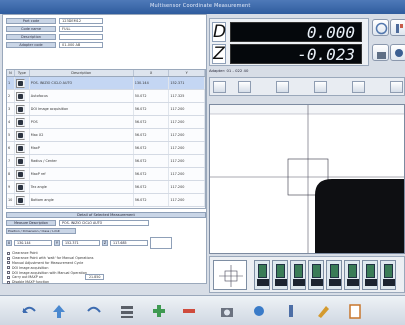  I want to click on window-title: Multisensor Coordinate Measurement, so click(200, 6).